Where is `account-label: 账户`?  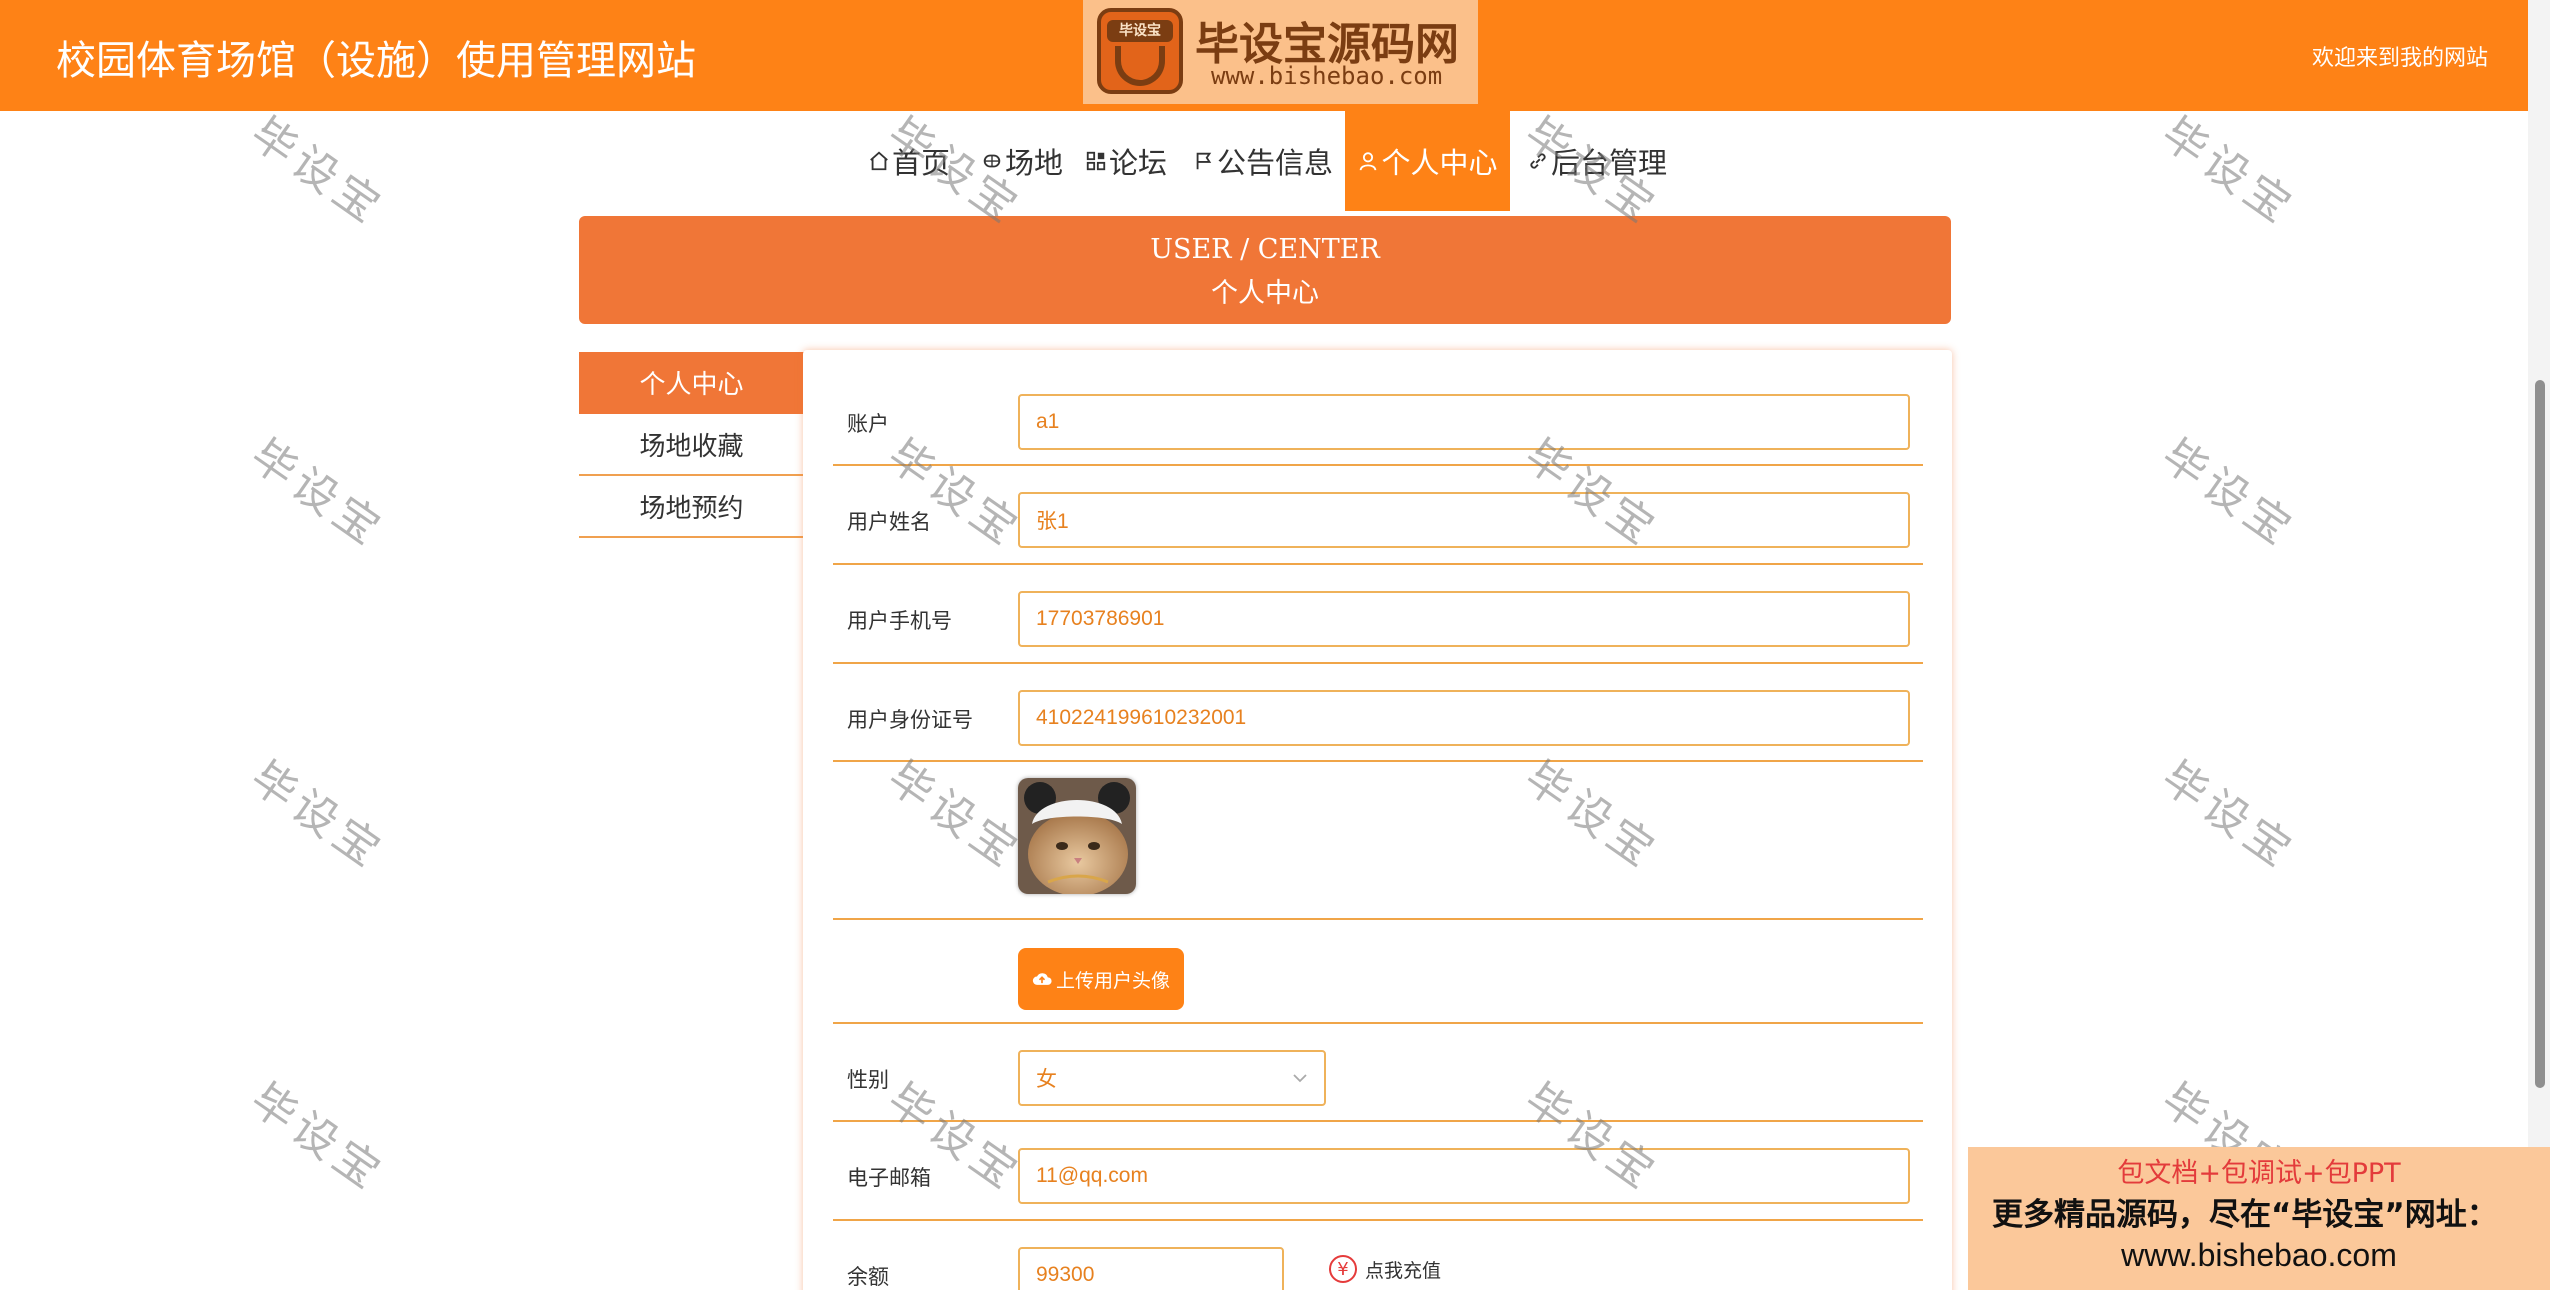
account-label: 账户 is located at coordinates (868, 424).